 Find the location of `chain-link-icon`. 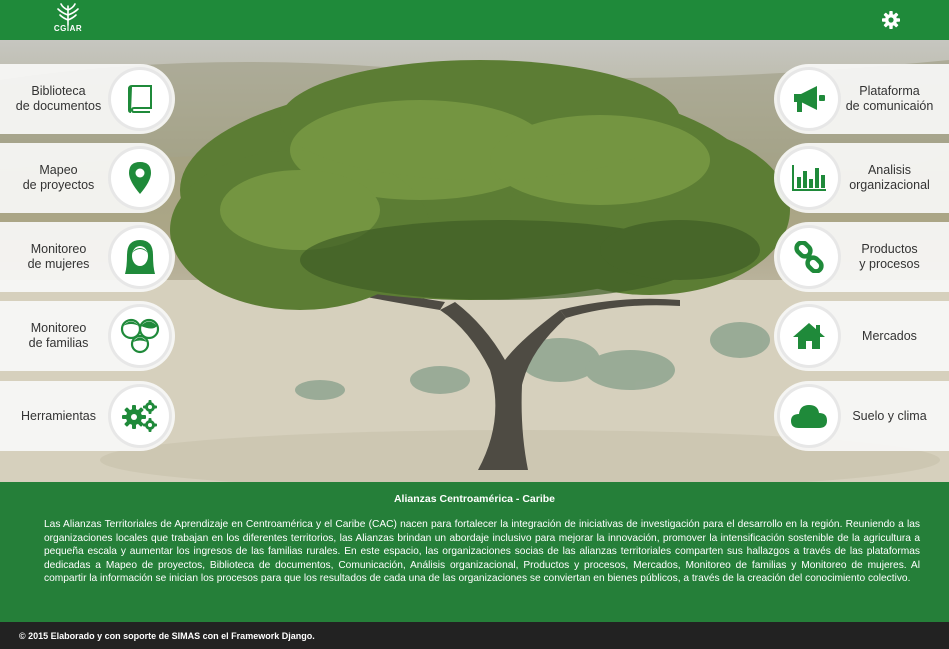

chain-link-icon is located at coordinates (809, 257).